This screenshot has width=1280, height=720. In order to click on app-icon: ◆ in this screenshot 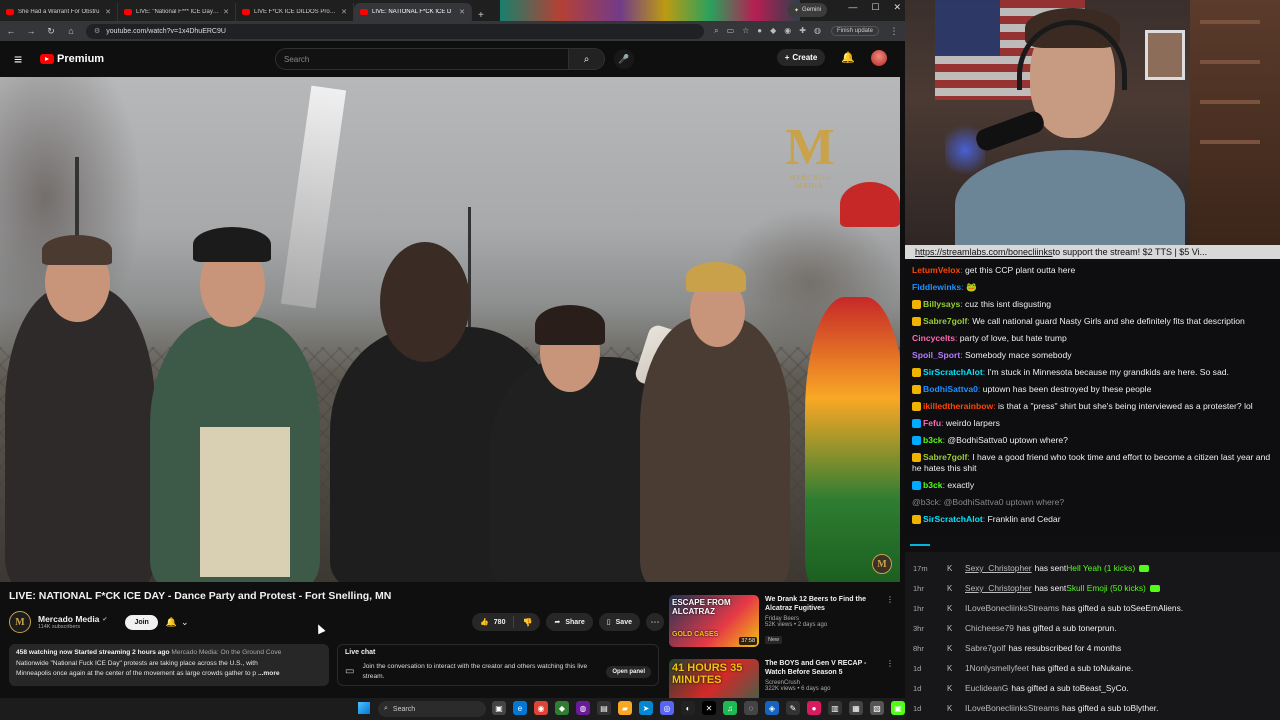, I will do `click(562, 708)`.